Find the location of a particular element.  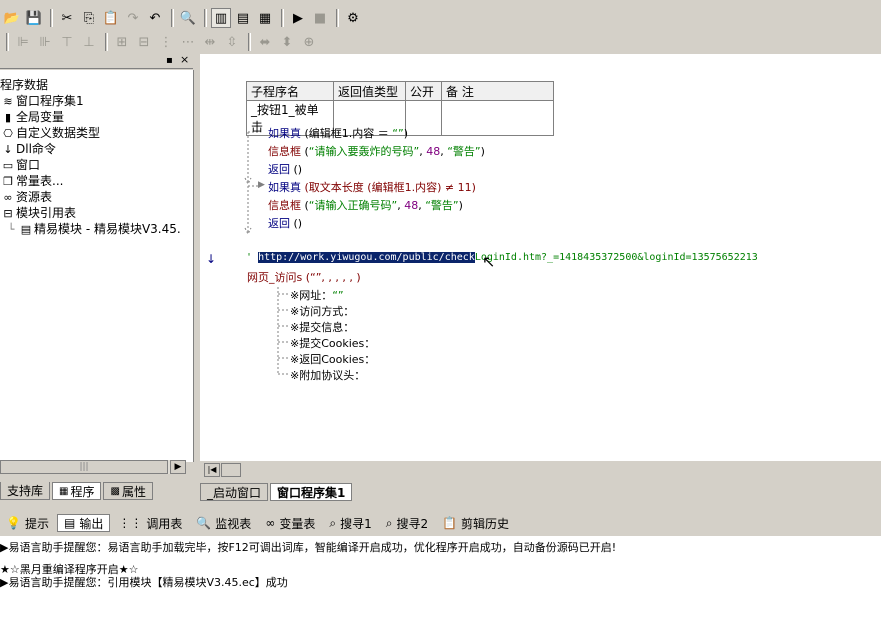

tab-program: ▦ 程序 is located at coordinates (77, 491).